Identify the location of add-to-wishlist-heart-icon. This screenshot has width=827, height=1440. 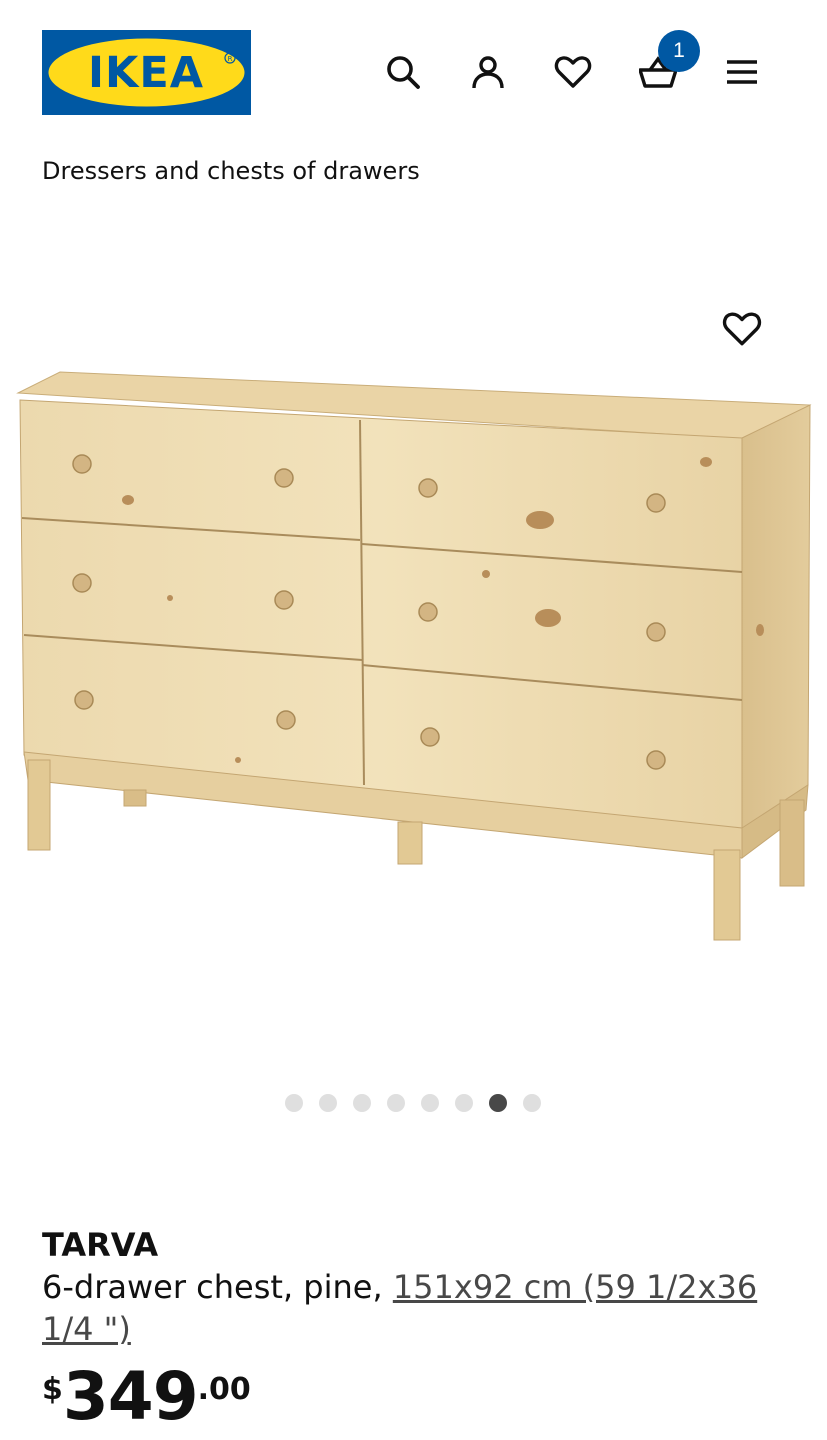
(742, 329).